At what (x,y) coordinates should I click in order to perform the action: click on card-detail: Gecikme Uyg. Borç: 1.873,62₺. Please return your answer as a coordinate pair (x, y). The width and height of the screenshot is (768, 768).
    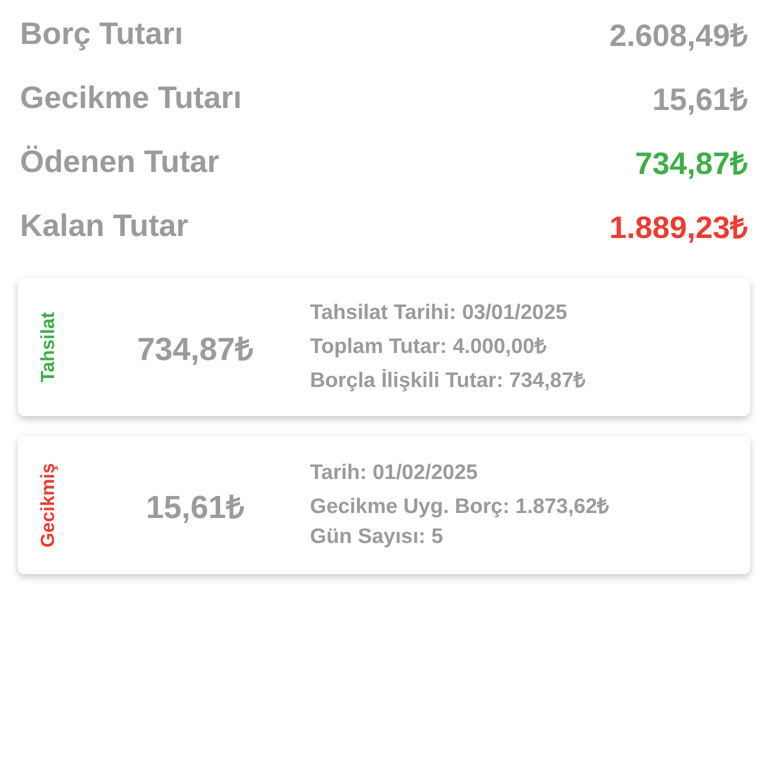
    Looking at the image, I should click on (460, 506).